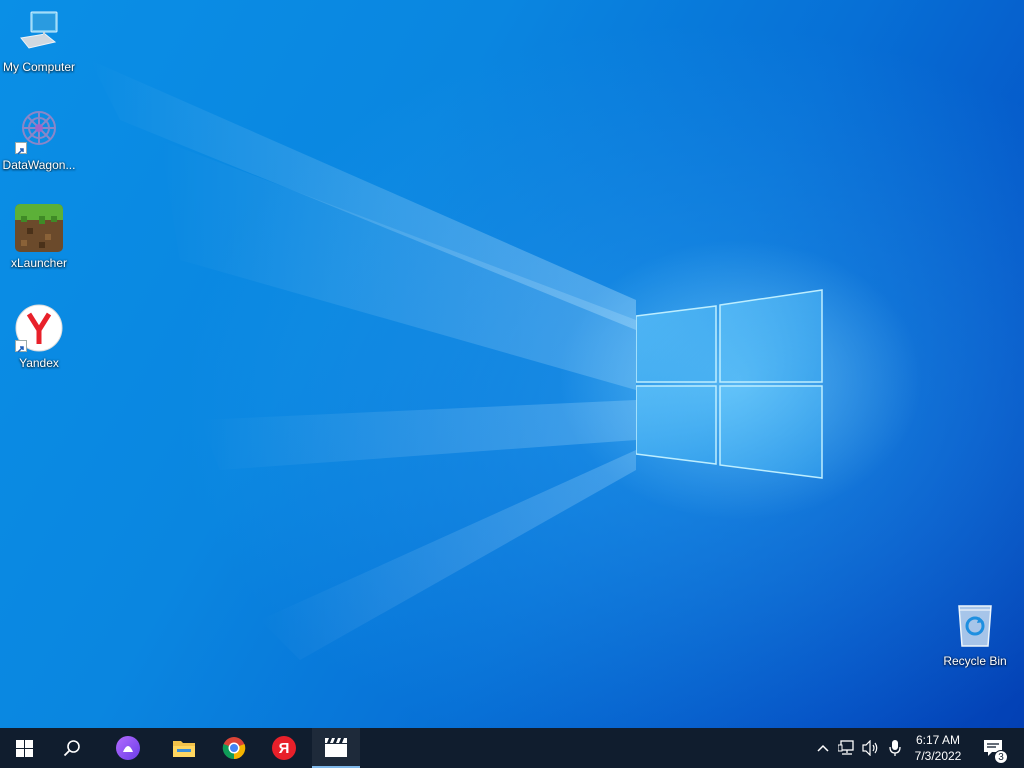  I want to click on desktop-icon-label: xLauncher, so click(39, 263).